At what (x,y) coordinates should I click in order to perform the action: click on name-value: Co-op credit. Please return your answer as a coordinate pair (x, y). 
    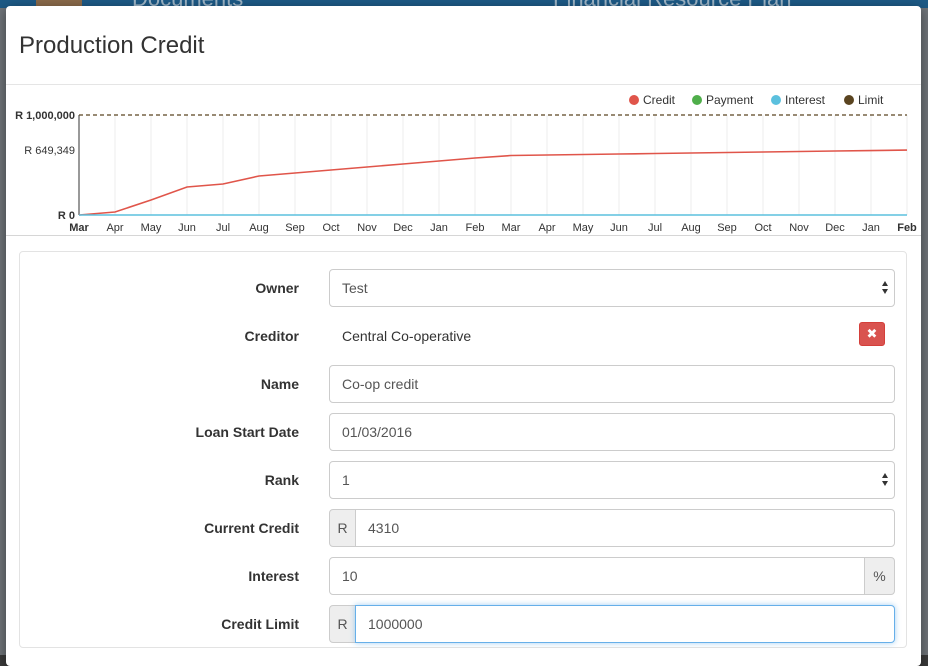
    Looking at the image, I should click on (380, 384).